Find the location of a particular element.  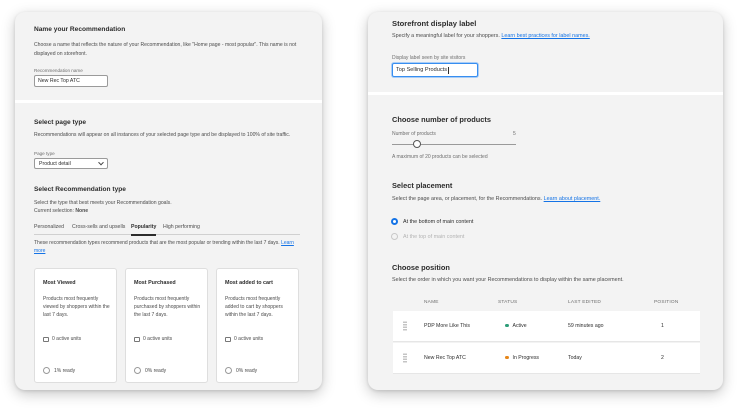

row-last-edited: Today is located at coordinates (575, 358).